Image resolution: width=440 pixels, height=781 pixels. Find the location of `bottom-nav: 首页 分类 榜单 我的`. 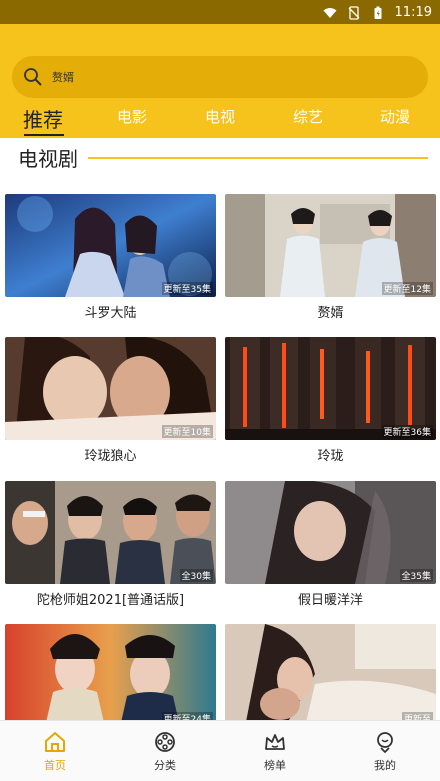

bottom-nav: 首页 分类 榜单 我的 is located at coordinates (220, 750).